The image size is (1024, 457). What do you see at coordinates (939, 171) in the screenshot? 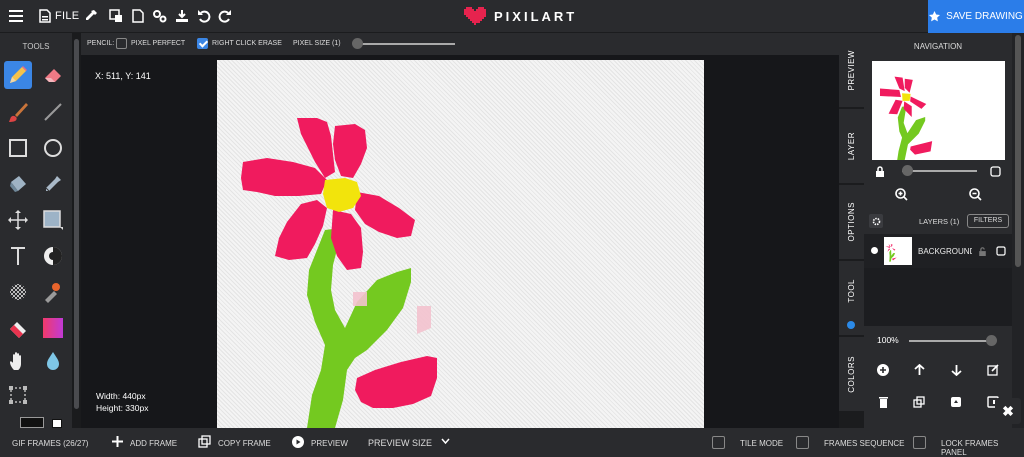
I see `navigation-opacity-track` at bounding box center [939, 171].